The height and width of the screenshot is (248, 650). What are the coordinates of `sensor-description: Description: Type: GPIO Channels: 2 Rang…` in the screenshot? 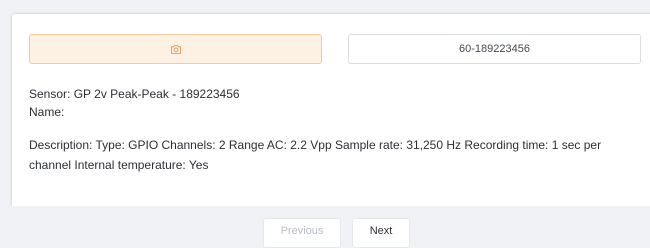 It's located at (315, 155).